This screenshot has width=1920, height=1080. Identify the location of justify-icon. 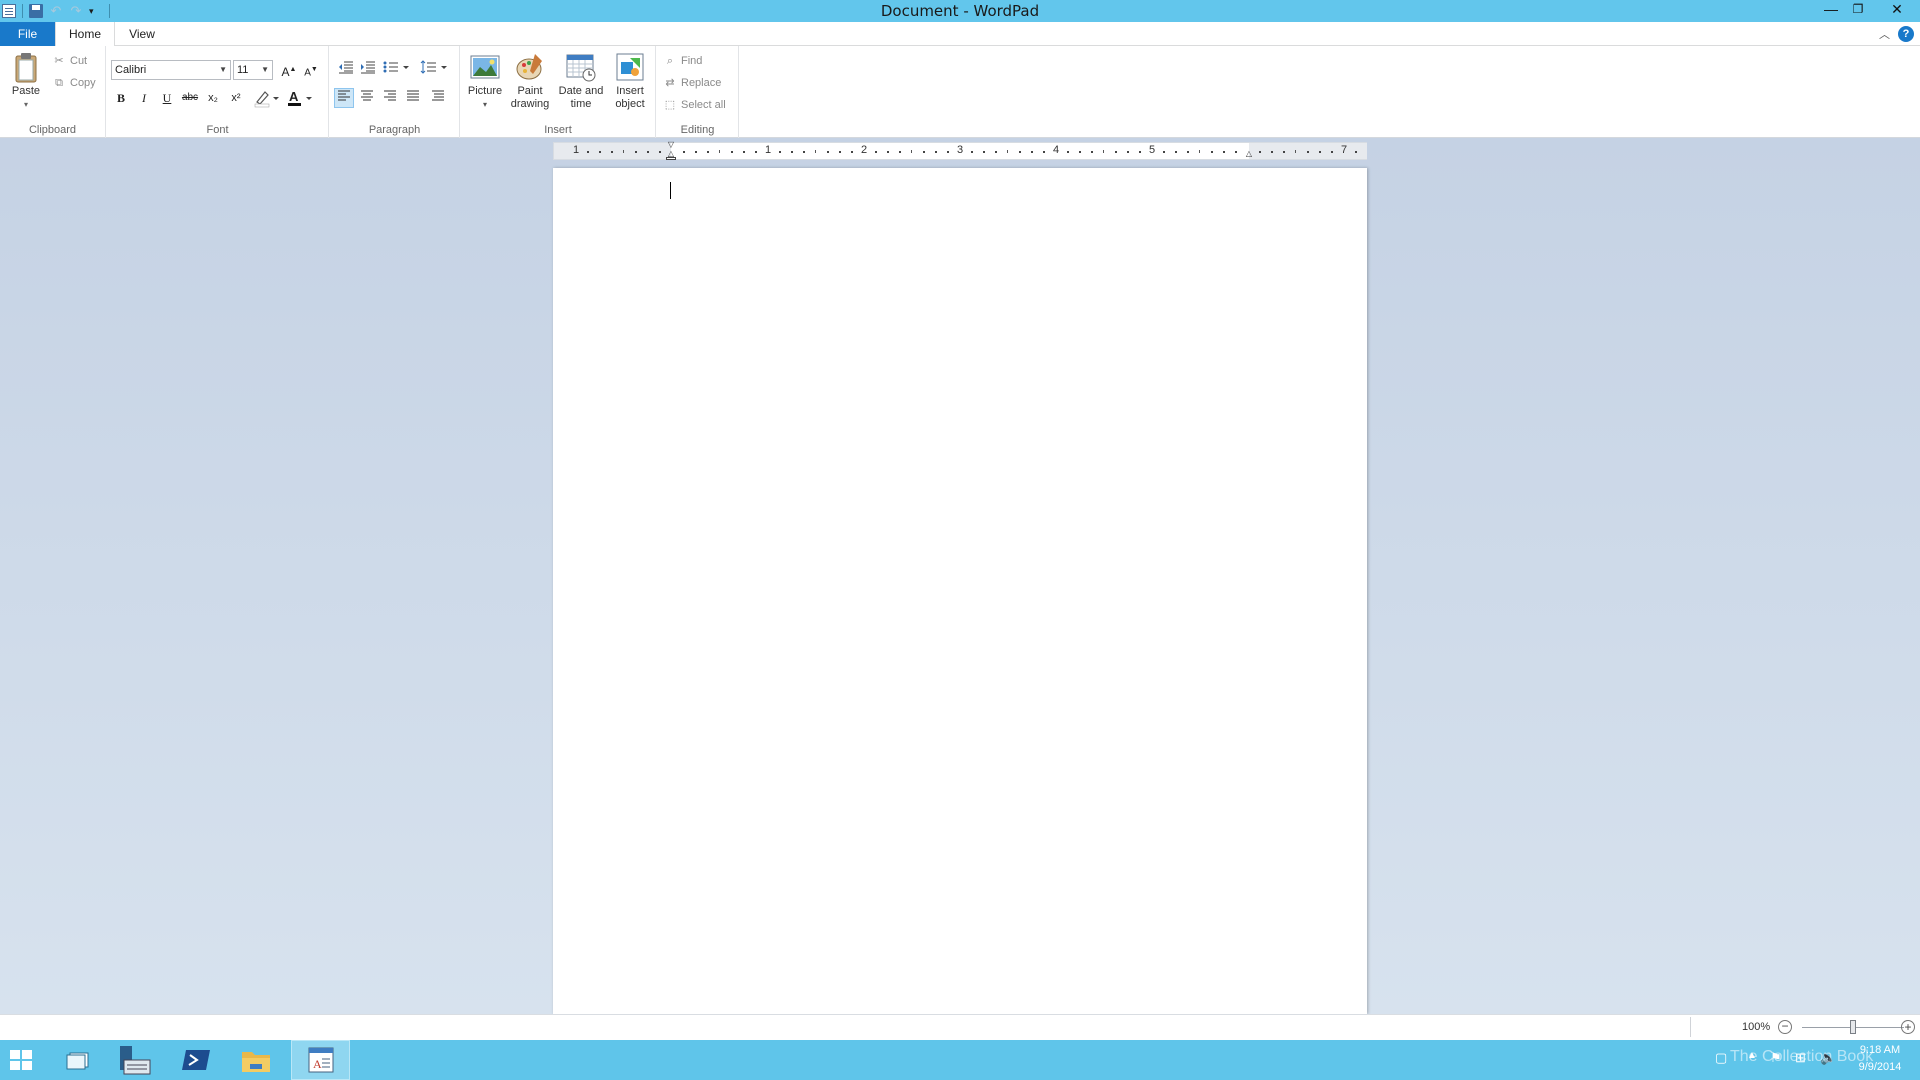
(413, 95).